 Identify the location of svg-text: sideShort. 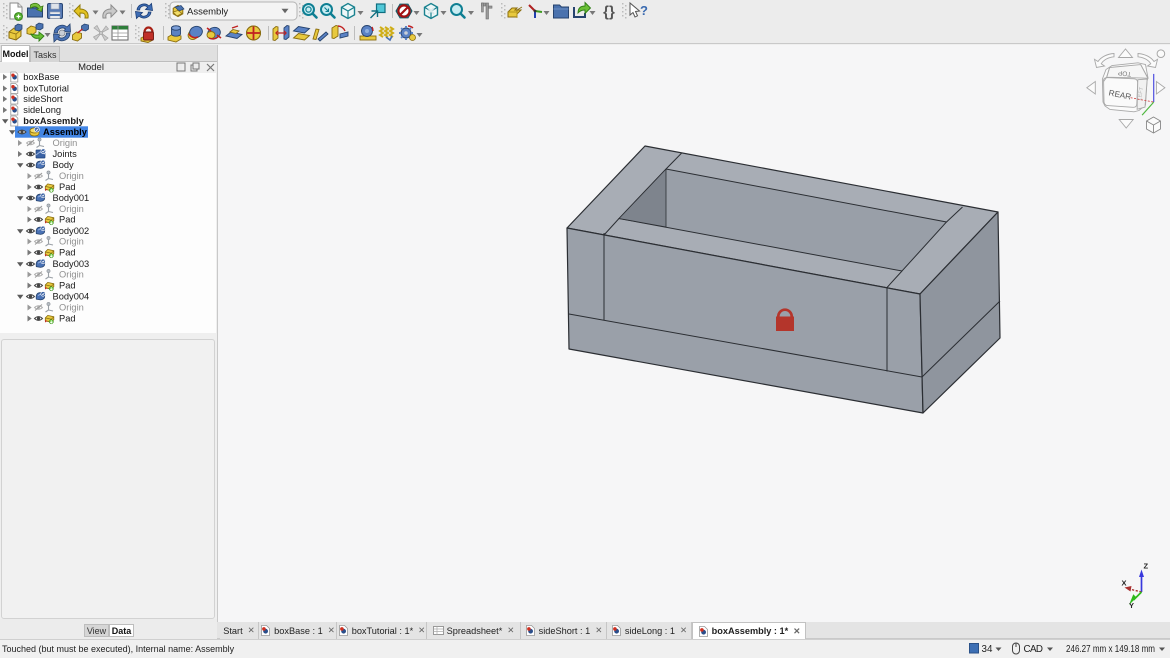
(43, 99).